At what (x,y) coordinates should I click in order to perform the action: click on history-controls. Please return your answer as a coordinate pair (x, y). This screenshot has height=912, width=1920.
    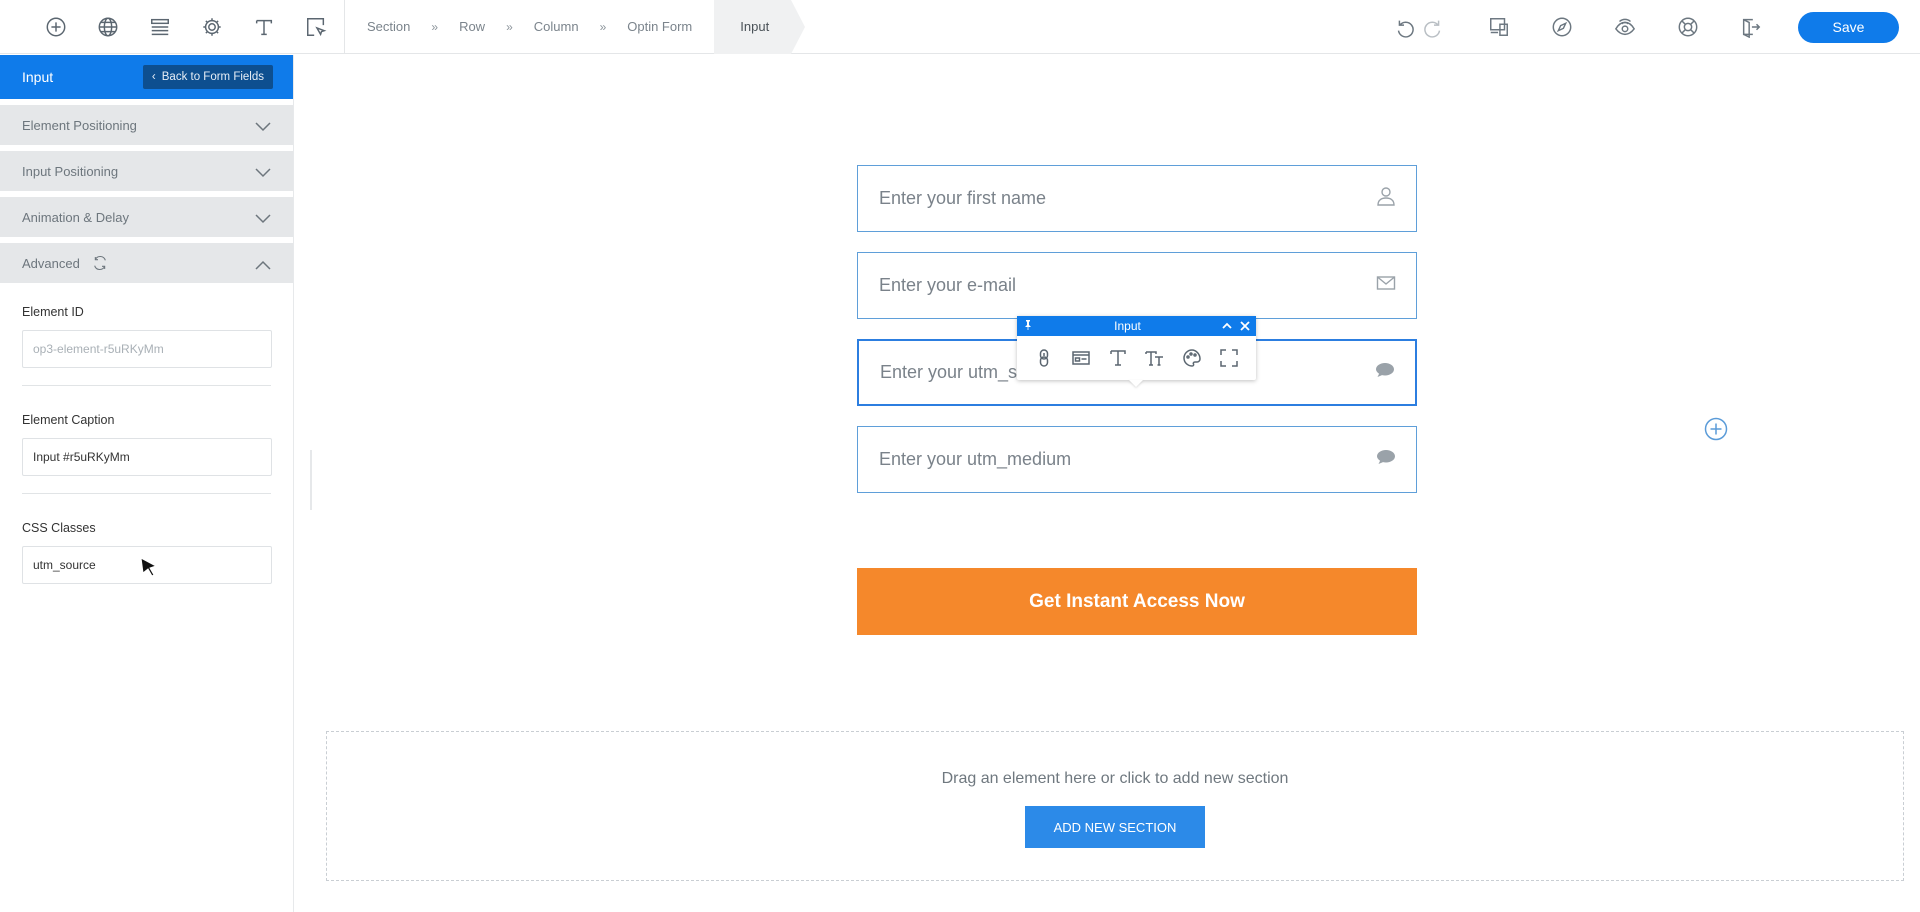
    Looking at the image, I should click on (1419, 27).